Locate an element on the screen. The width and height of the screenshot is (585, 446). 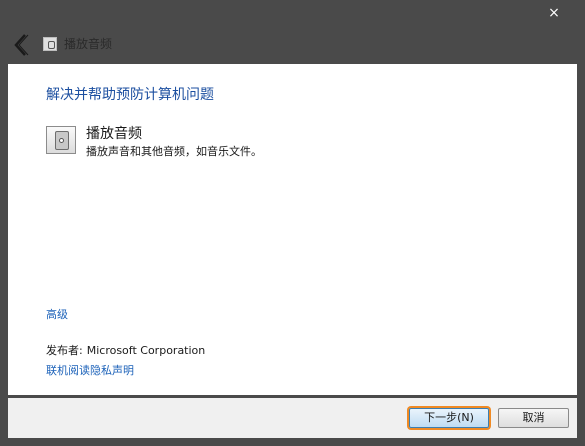
close-icon: × is located at coordinates (554, 13).